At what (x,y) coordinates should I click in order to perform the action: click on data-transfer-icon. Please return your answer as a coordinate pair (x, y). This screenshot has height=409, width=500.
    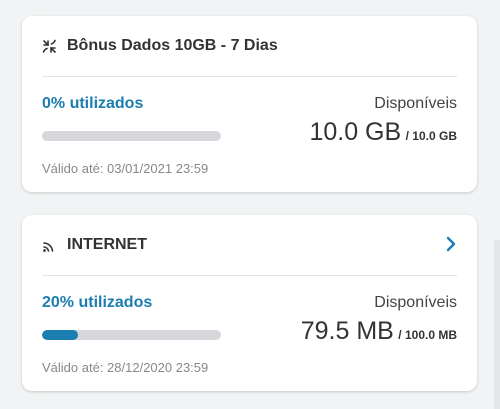
    Looking at the image, I should click on (49, 46).